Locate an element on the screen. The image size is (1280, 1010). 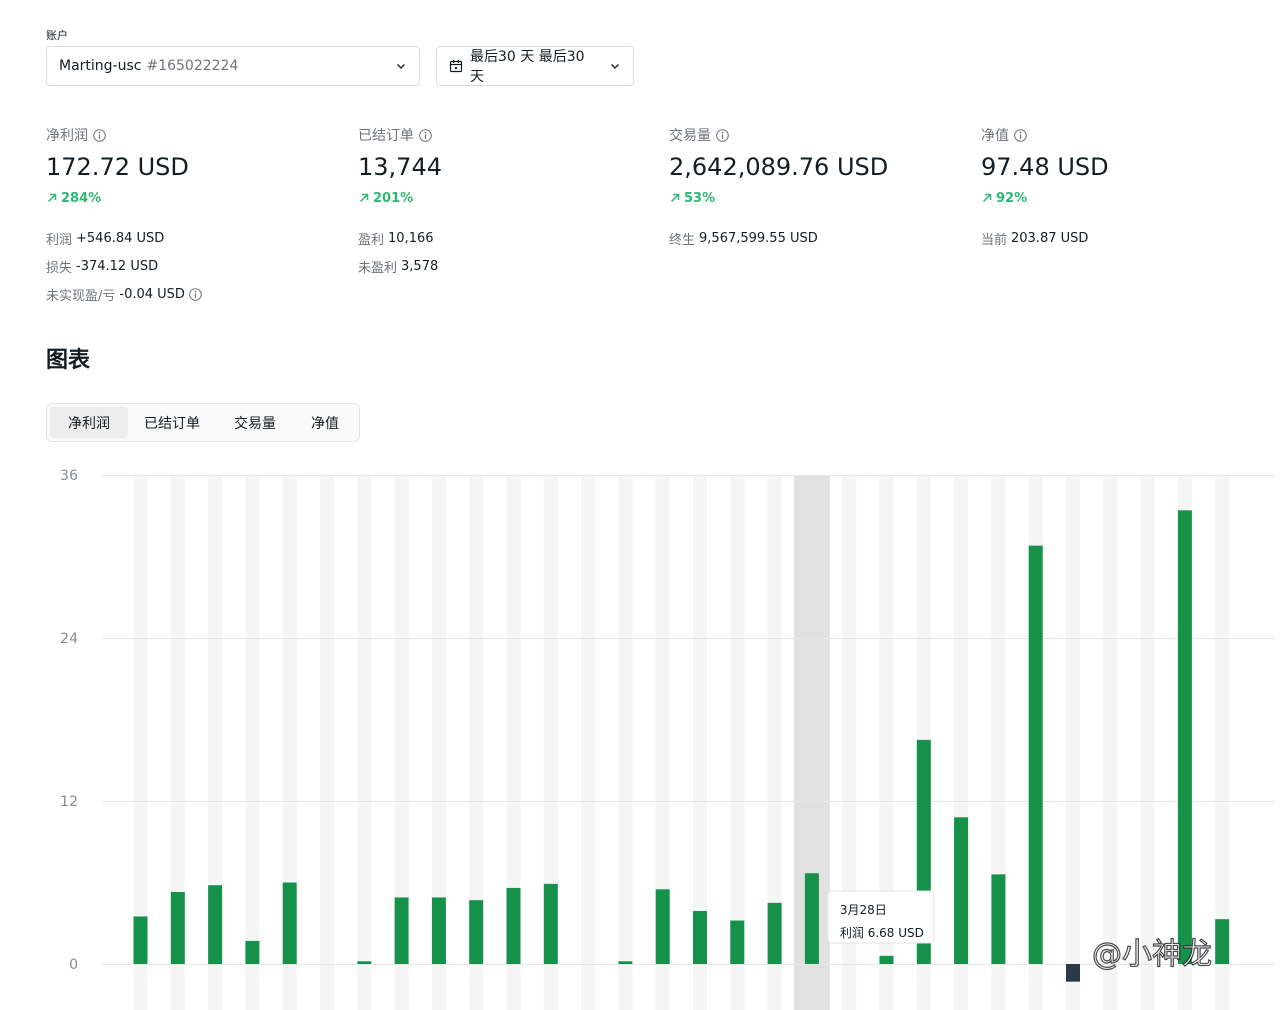
date-range-picker: 最后30 天 最后30 天 is located at coordinates (535, 66).